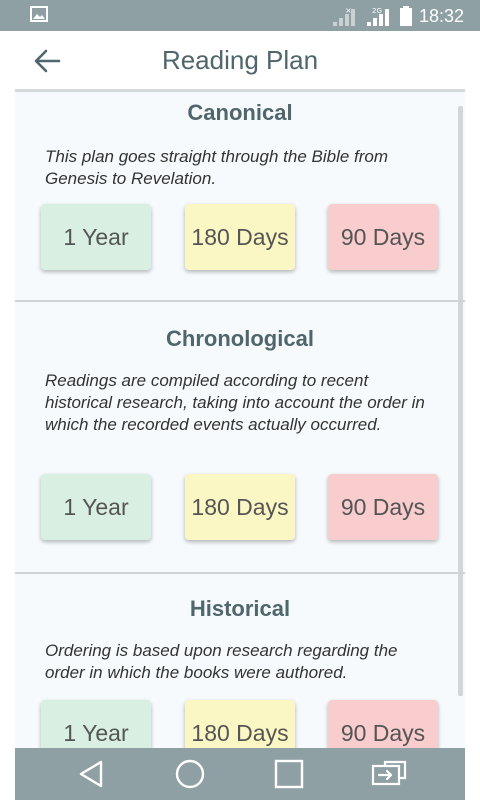 The image size is (480, 800). What do you see at coordinates (96, 507) in the screenshot?
I see `chronological-1-year-button: 1 Year` at bounding box center [96, 507].